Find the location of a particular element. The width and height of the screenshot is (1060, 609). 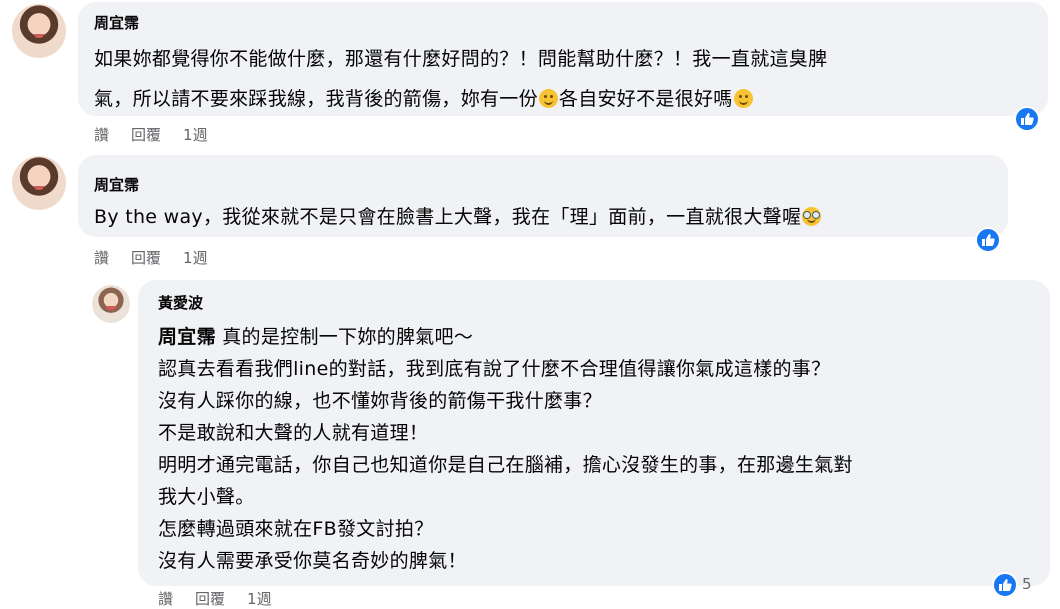

mention-link: 周宜霈 is located at coordinates (187, 337).